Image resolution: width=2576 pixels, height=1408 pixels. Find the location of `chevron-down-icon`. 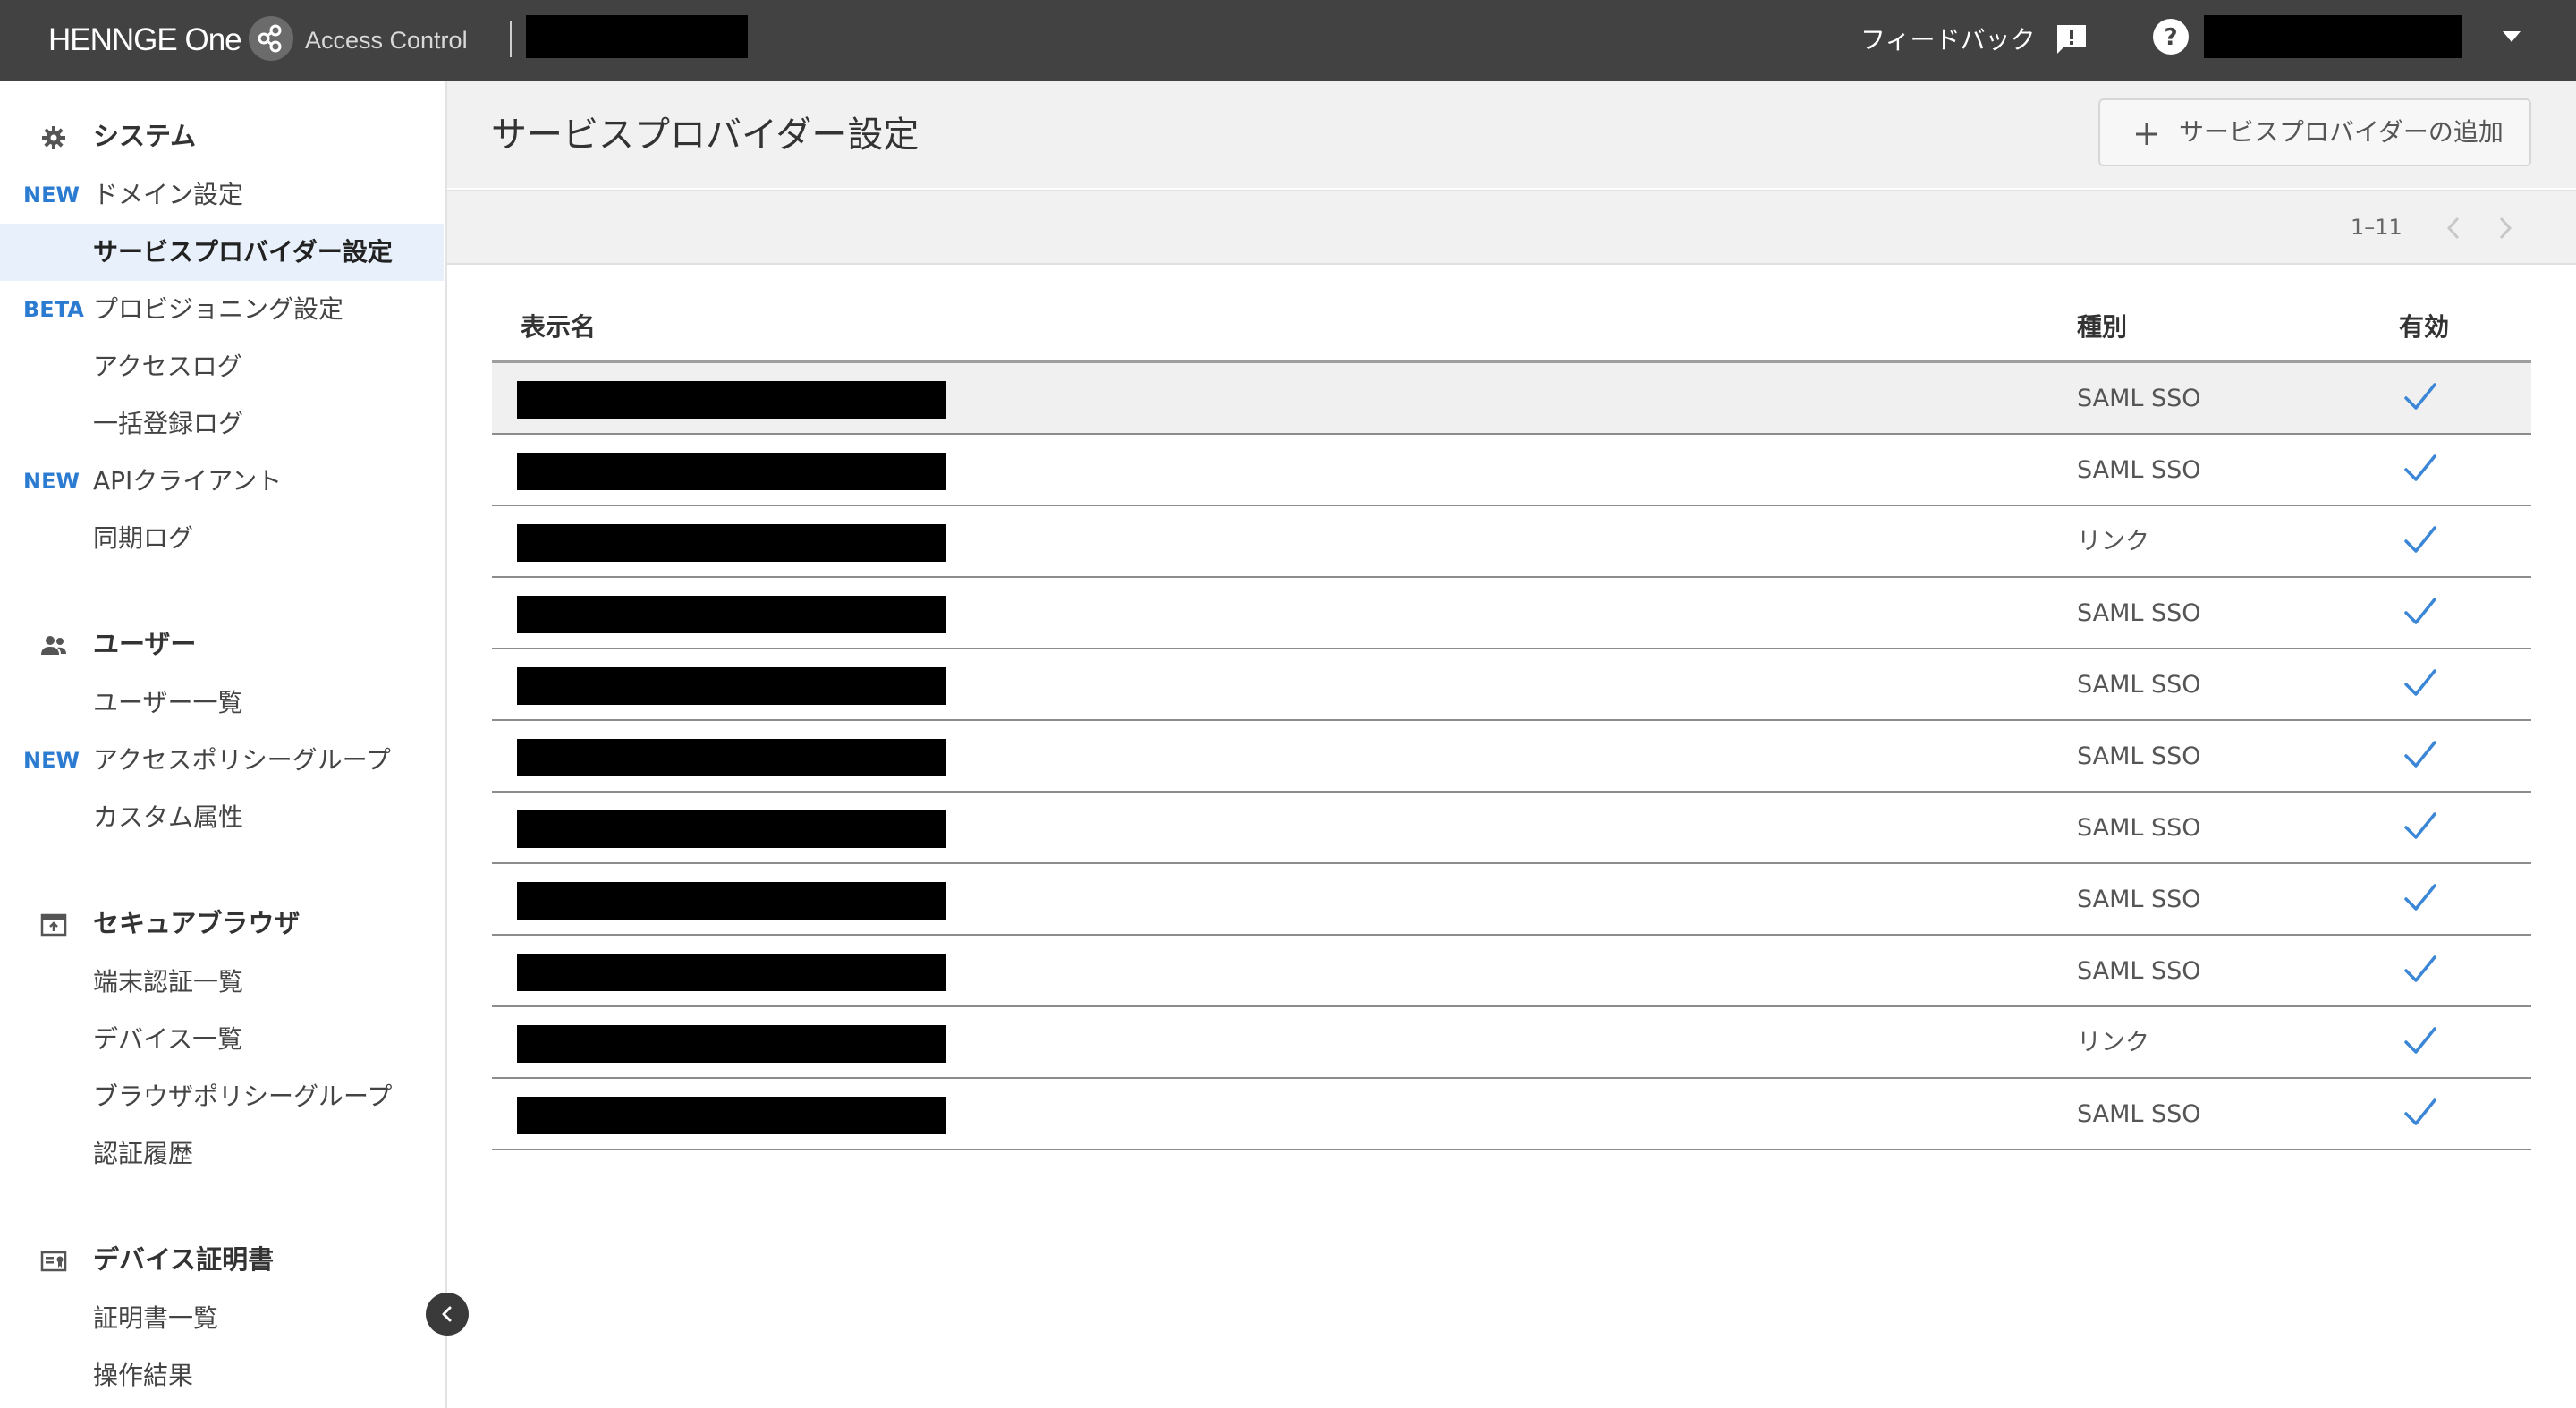

chevron-down-icon is located at coordinates (2511, 37).